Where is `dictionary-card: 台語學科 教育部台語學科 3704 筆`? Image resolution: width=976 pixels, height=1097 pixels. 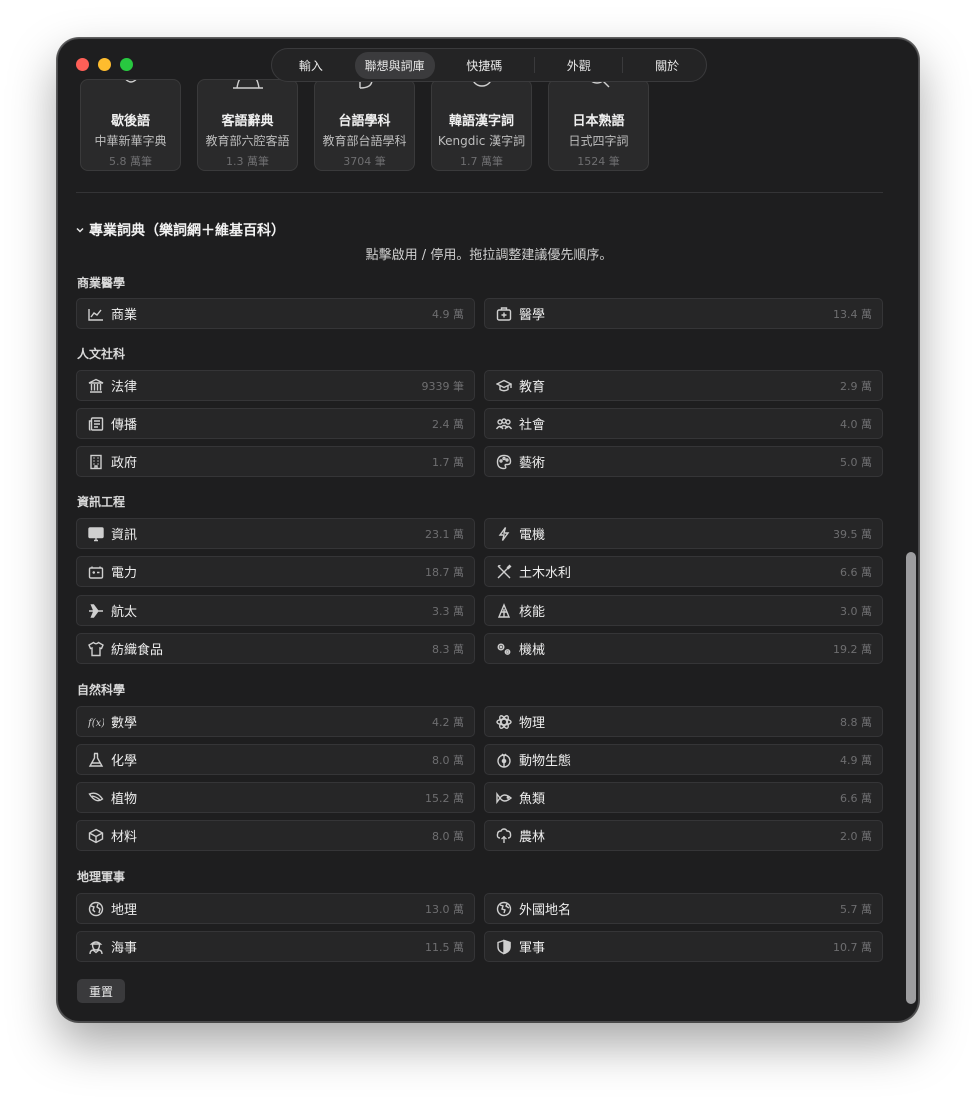
dictionary-card: 台語學科 教育部台語學科 3704 筆 is located at coordinates (364, 125).